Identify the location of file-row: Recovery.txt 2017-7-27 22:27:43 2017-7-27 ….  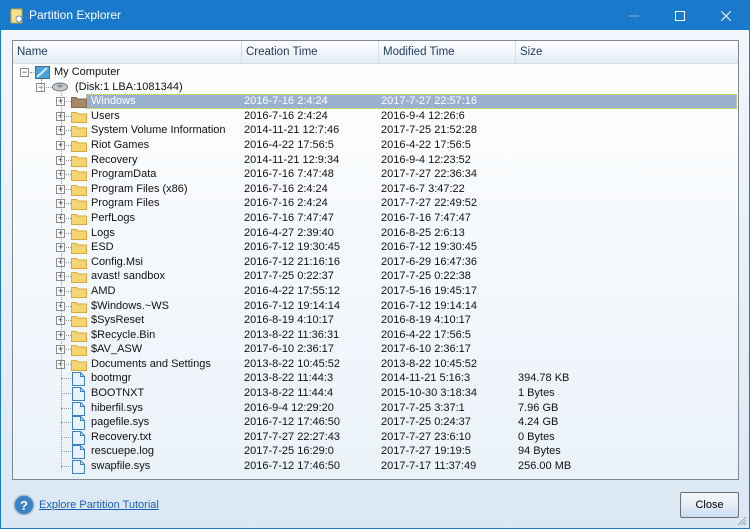
(375, 437).